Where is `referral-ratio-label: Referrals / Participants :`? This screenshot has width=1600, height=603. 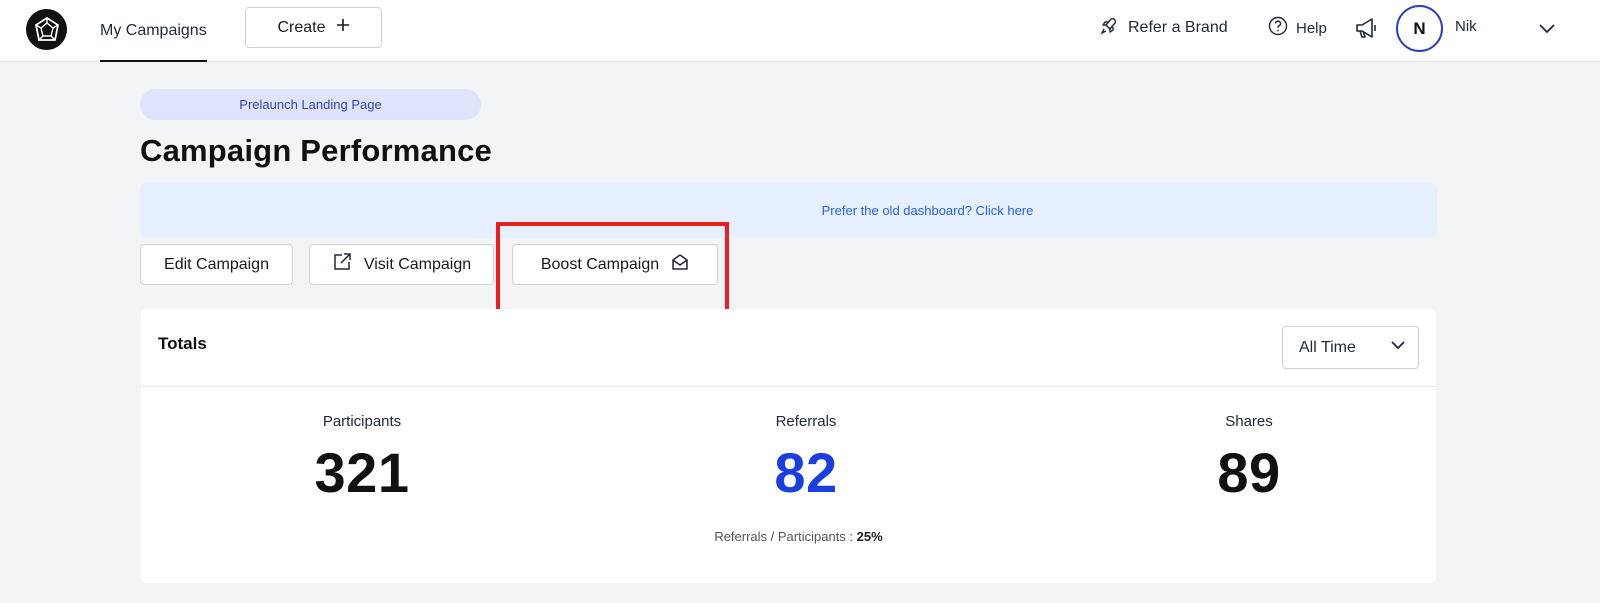 referral-ratio-label: Referrals / Participants : is located at coordinates (784, 536).